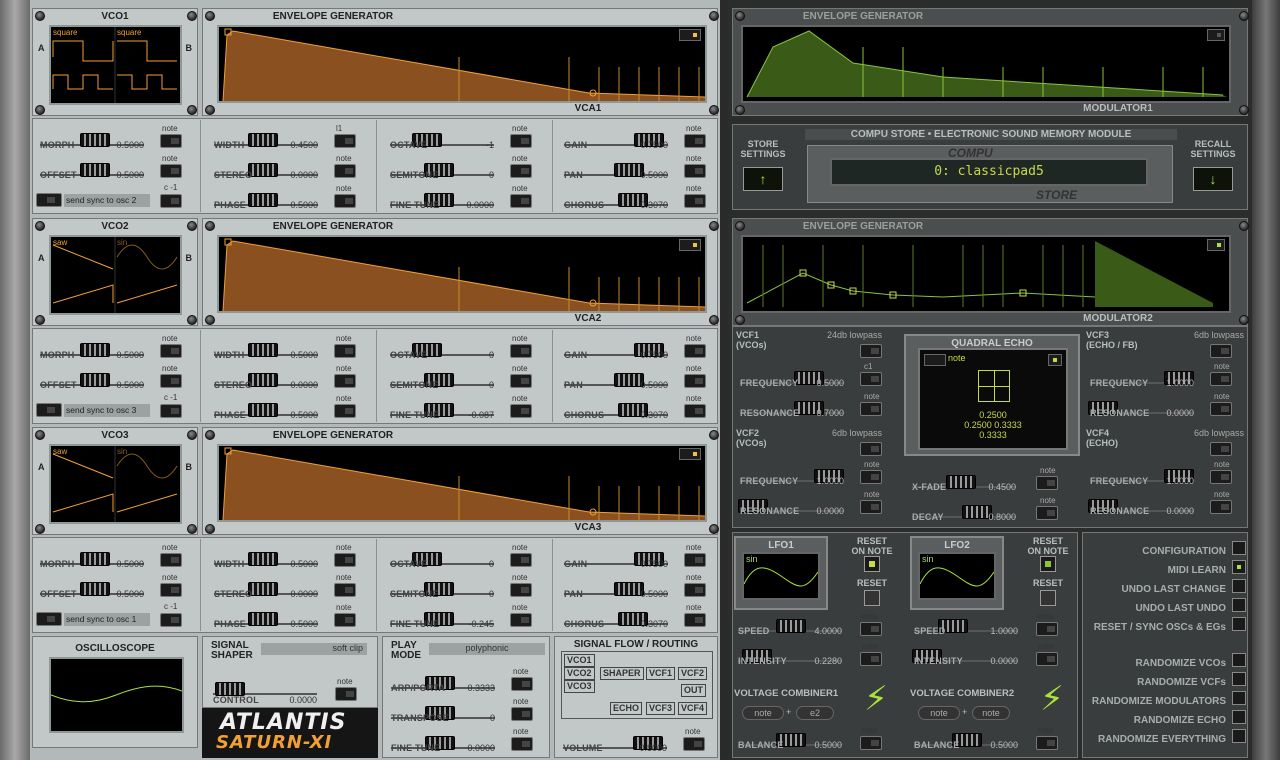 This screenshot has width=1280, height=760. What do you see at coordinates (1239, 586) in the screenshot?
I see `undo-last-change-checkbox` at bounding box center [1239, 586].